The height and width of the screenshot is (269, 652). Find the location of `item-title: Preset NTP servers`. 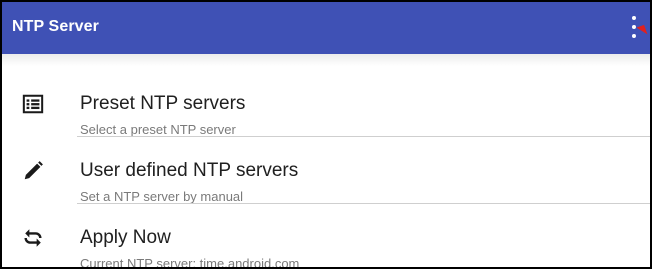

item-title: Preset NTP servers is located at coordinates (163, 103).